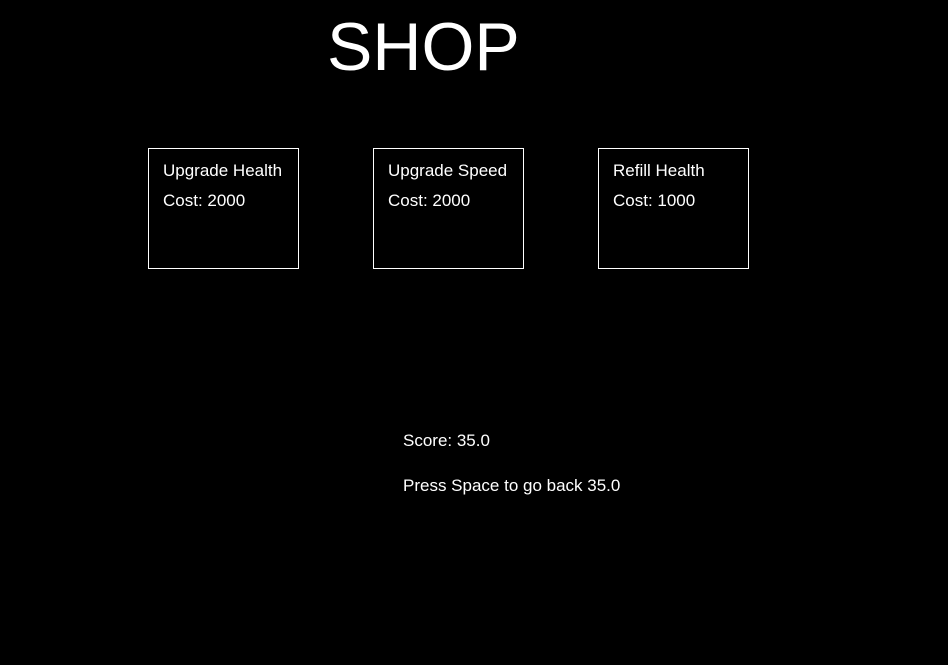  Describe the element at coordinates (423, 47) in the screenshot. I see `shop-title: SHOP` at that location.